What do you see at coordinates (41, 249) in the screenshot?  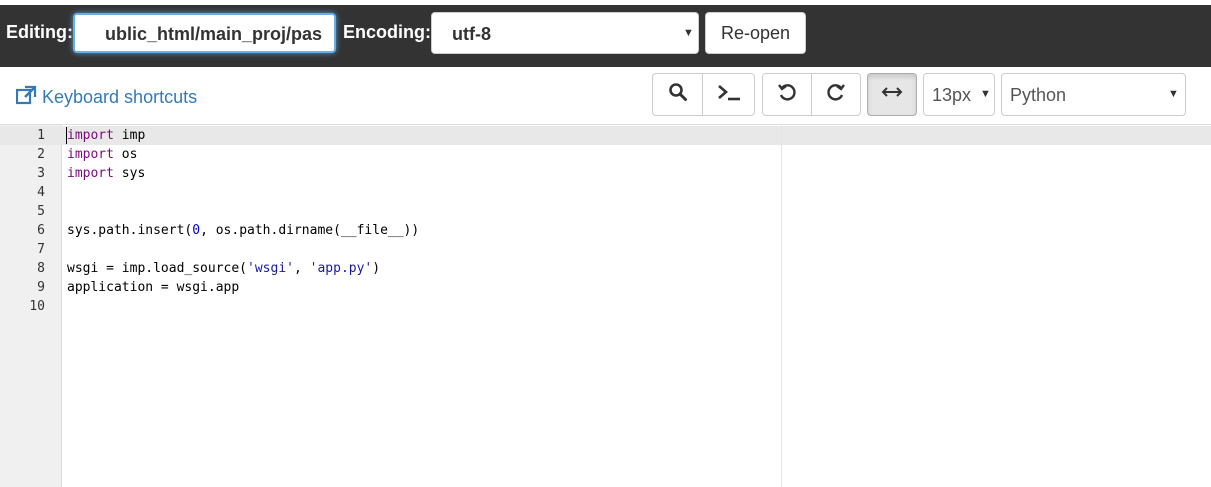 I see `line-number: 7` at bounding box center [41, 249].